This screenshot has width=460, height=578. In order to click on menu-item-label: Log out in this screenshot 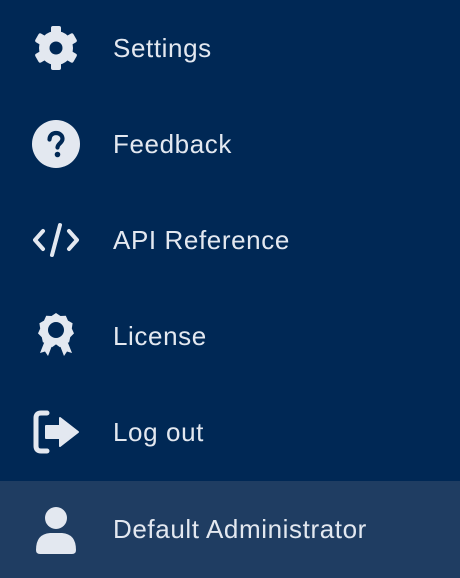, I will do `click(158, 431)`.